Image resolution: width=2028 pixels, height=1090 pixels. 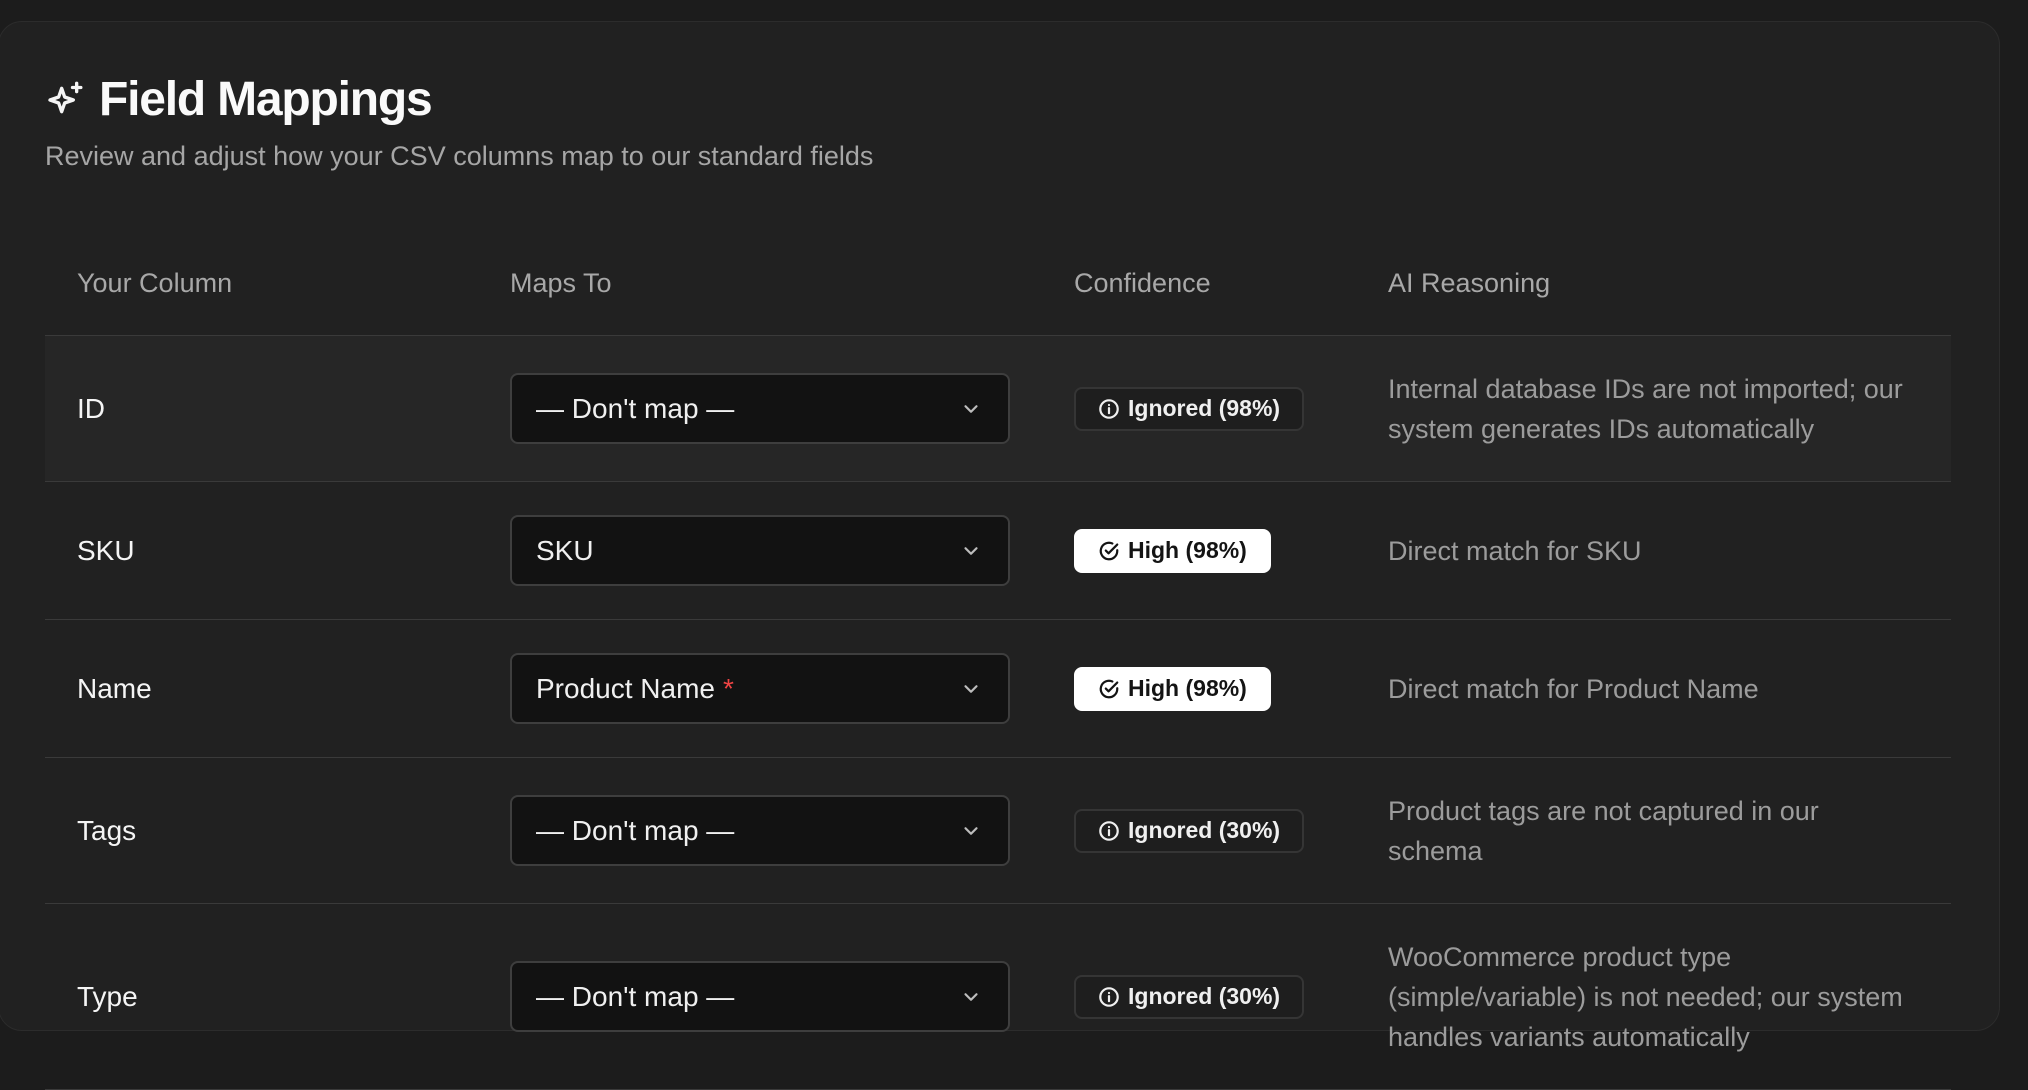 What do you see at coordinates (459, 99) in the screenshot?
I see `title-row: Field Mappings` at bounding box center [459, 99].